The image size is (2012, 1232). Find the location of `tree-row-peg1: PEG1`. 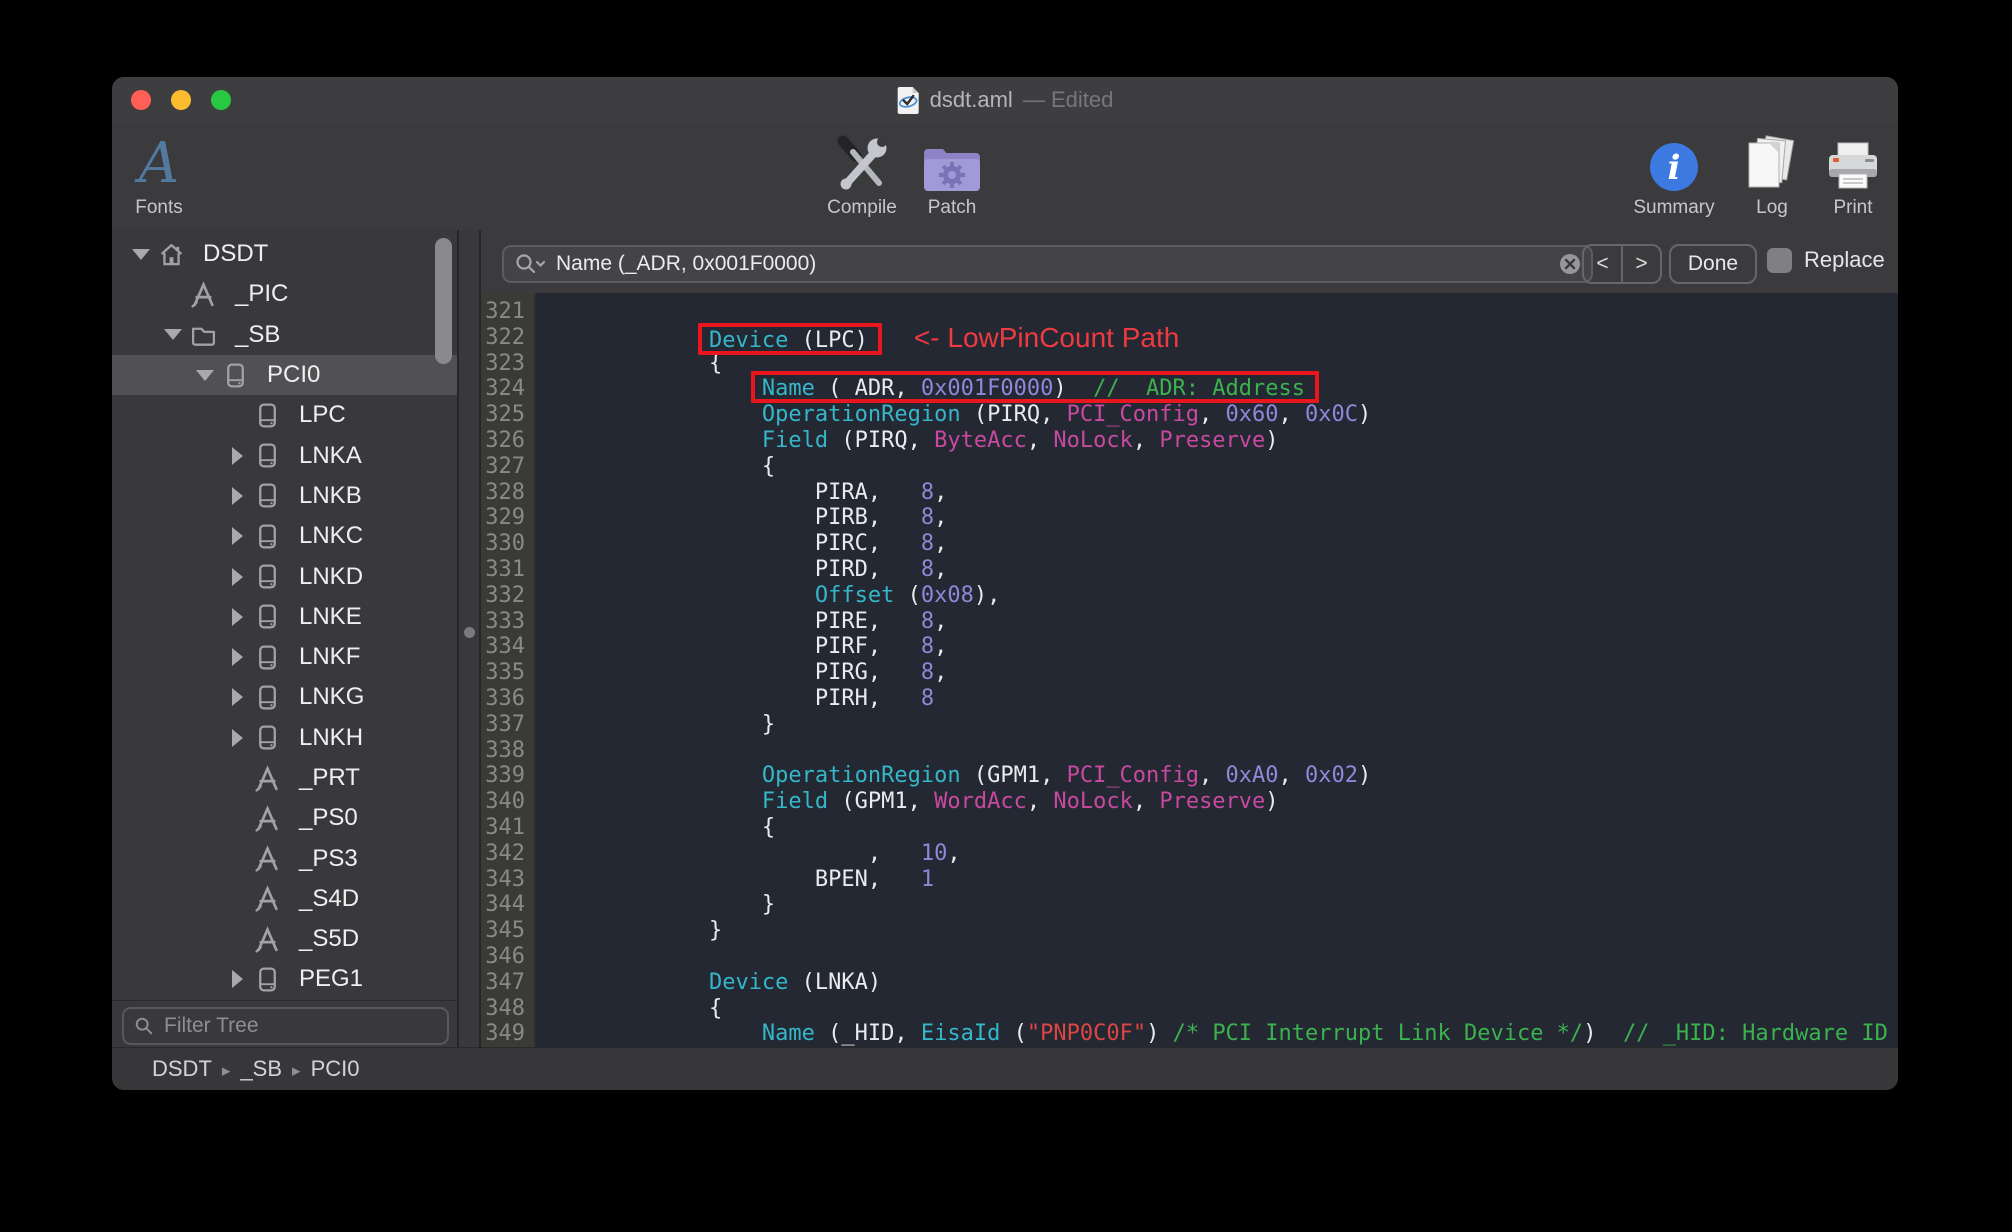

tree-row-peg1: PEG1 is located at coordinates (284, 979).